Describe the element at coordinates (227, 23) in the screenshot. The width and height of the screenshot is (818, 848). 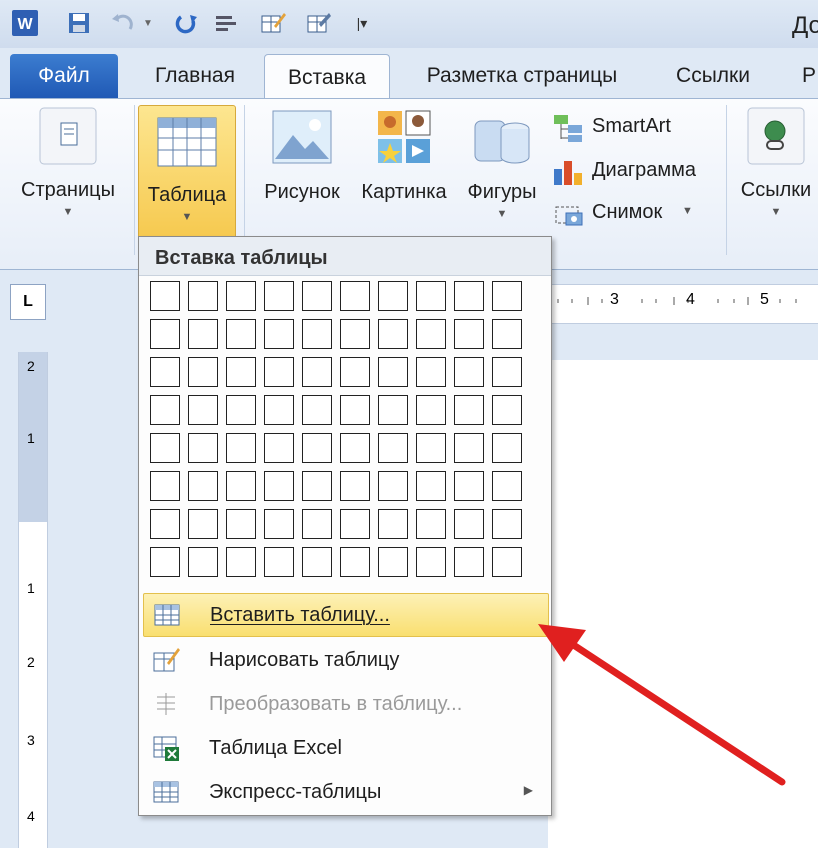
I see `format-icon` at that location.